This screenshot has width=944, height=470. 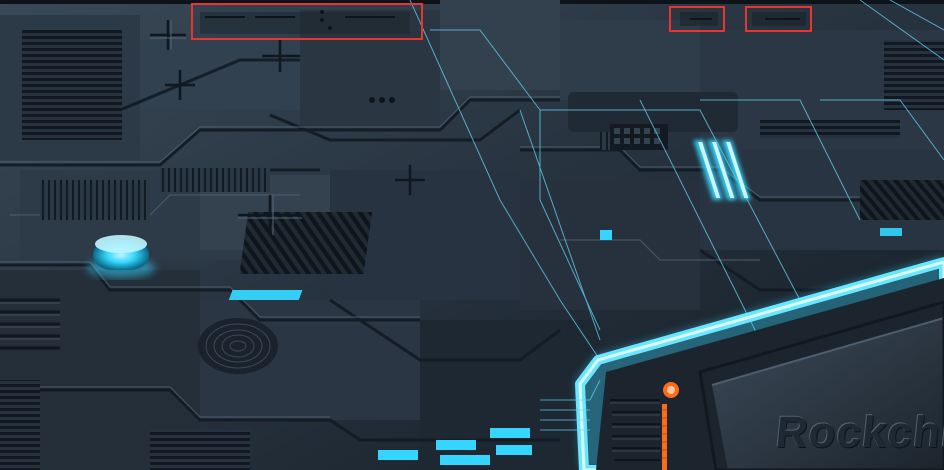 I want to click on top-left-panel-box, so click(x=307, y=21).